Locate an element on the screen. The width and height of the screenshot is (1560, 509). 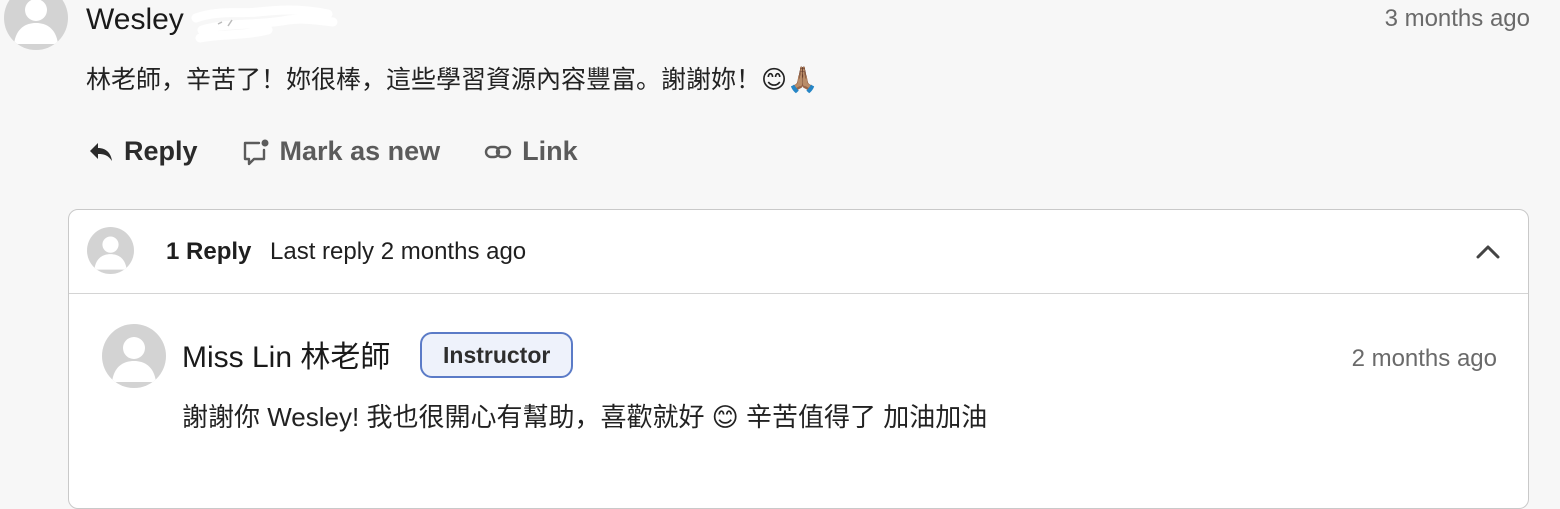
mark-as-new-label: Mark as new is located at coordinates (360, 151).